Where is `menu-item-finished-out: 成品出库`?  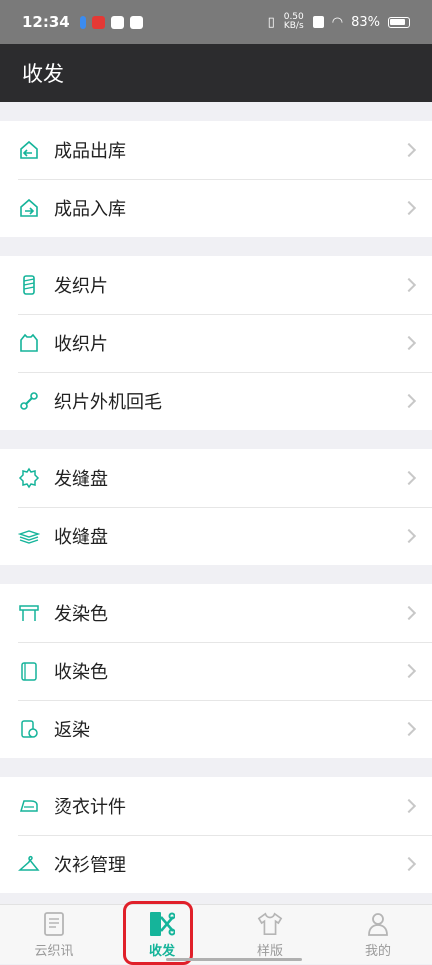 menu-item-finished-out: 成品出库 is located at coordinates (216, 150).